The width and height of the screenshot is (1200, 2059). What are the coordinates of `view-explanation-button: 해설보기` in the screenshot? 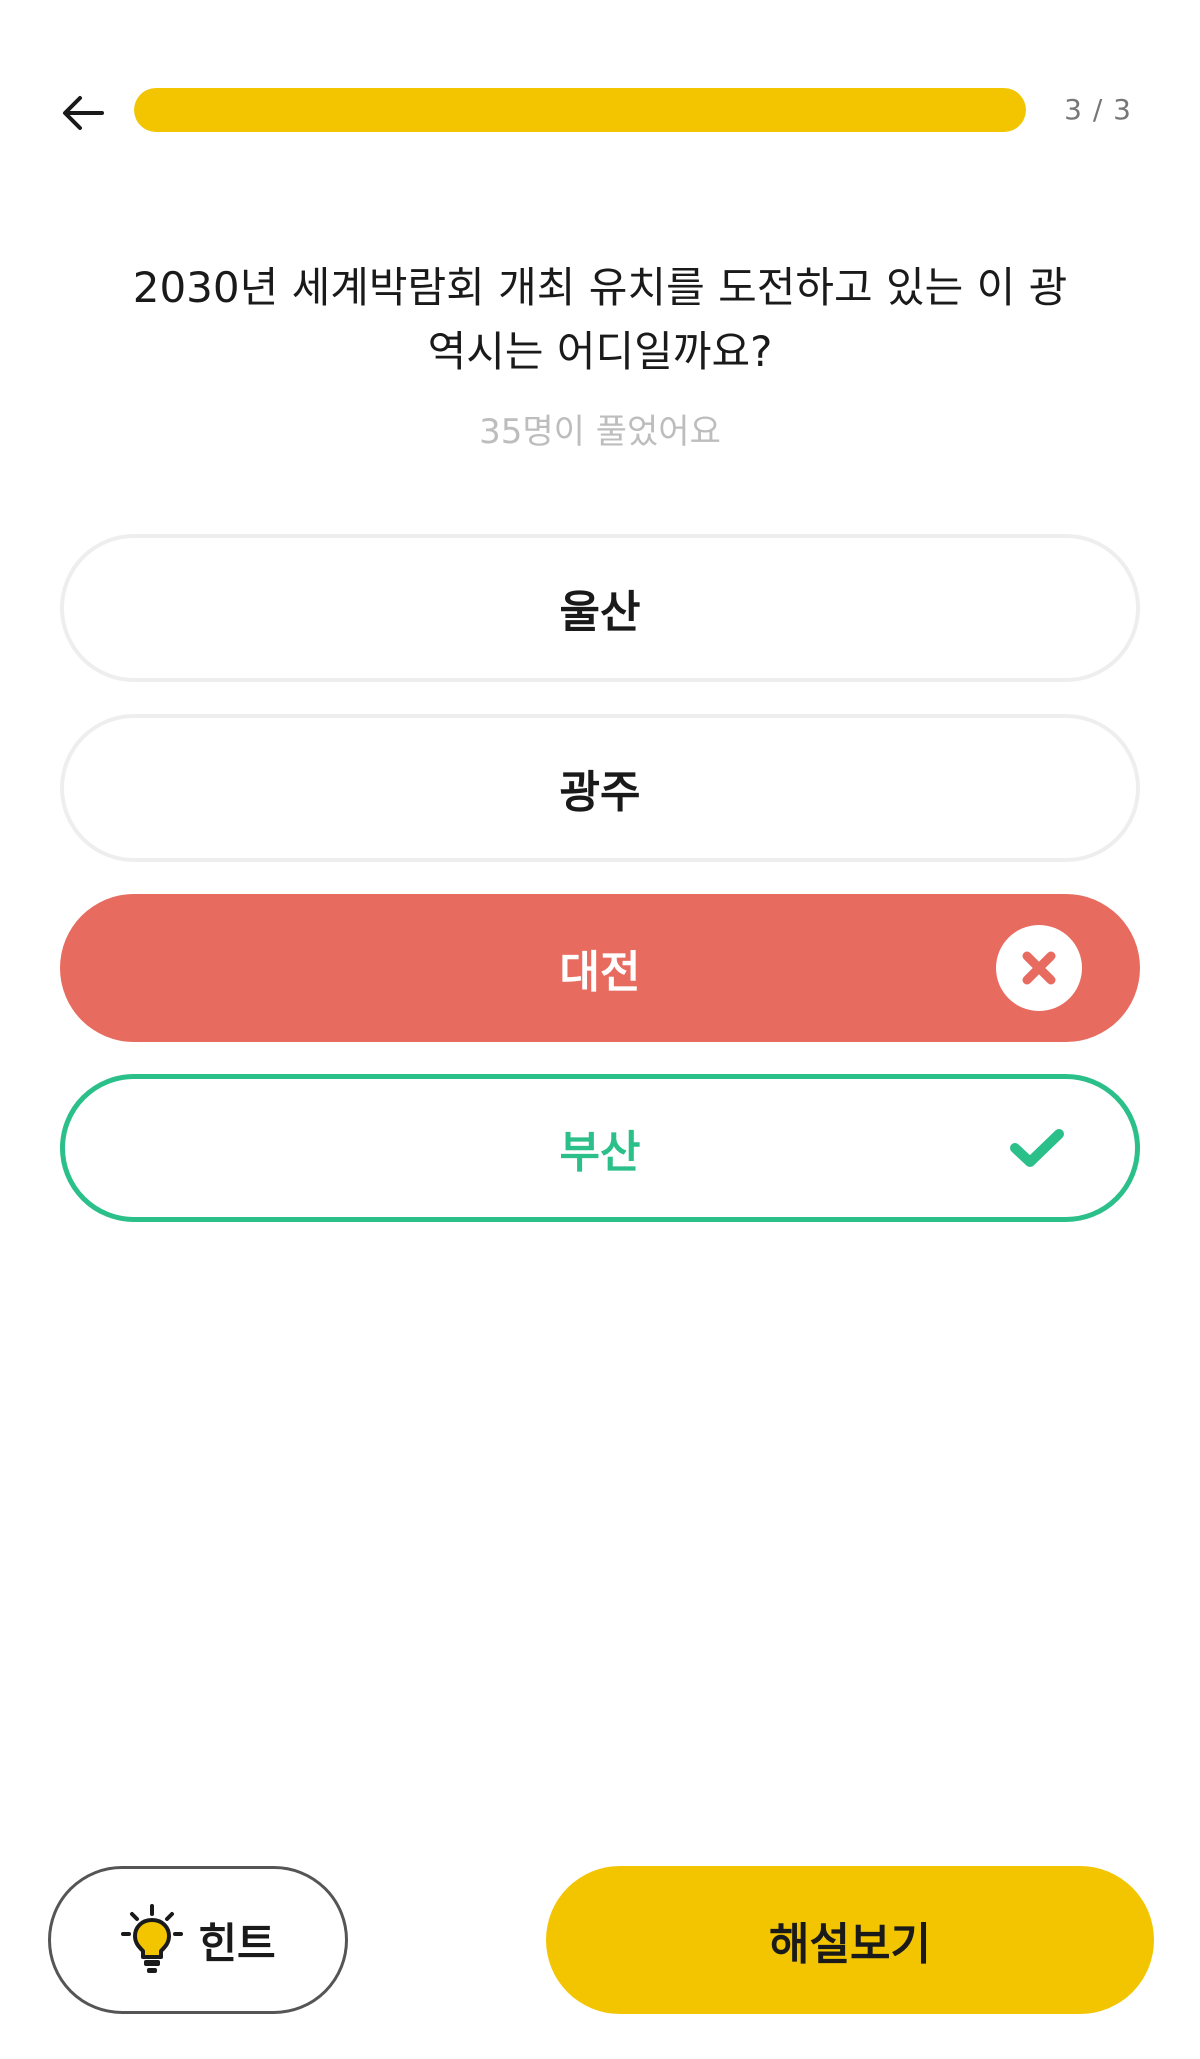 It's located at (850, 1940).